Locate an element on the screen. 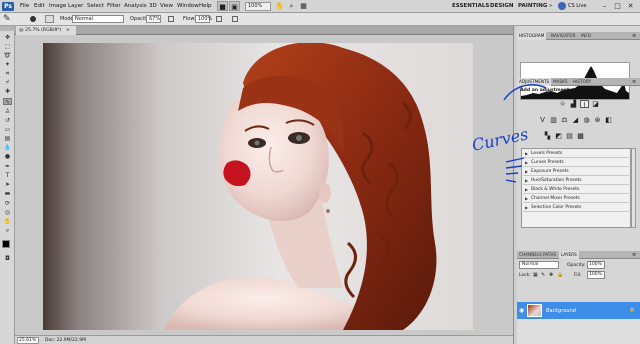 Image resolution: width=640 pixels, height=344 pixels. tab-channels: CHANNELS is located at coordinates (530, 255).